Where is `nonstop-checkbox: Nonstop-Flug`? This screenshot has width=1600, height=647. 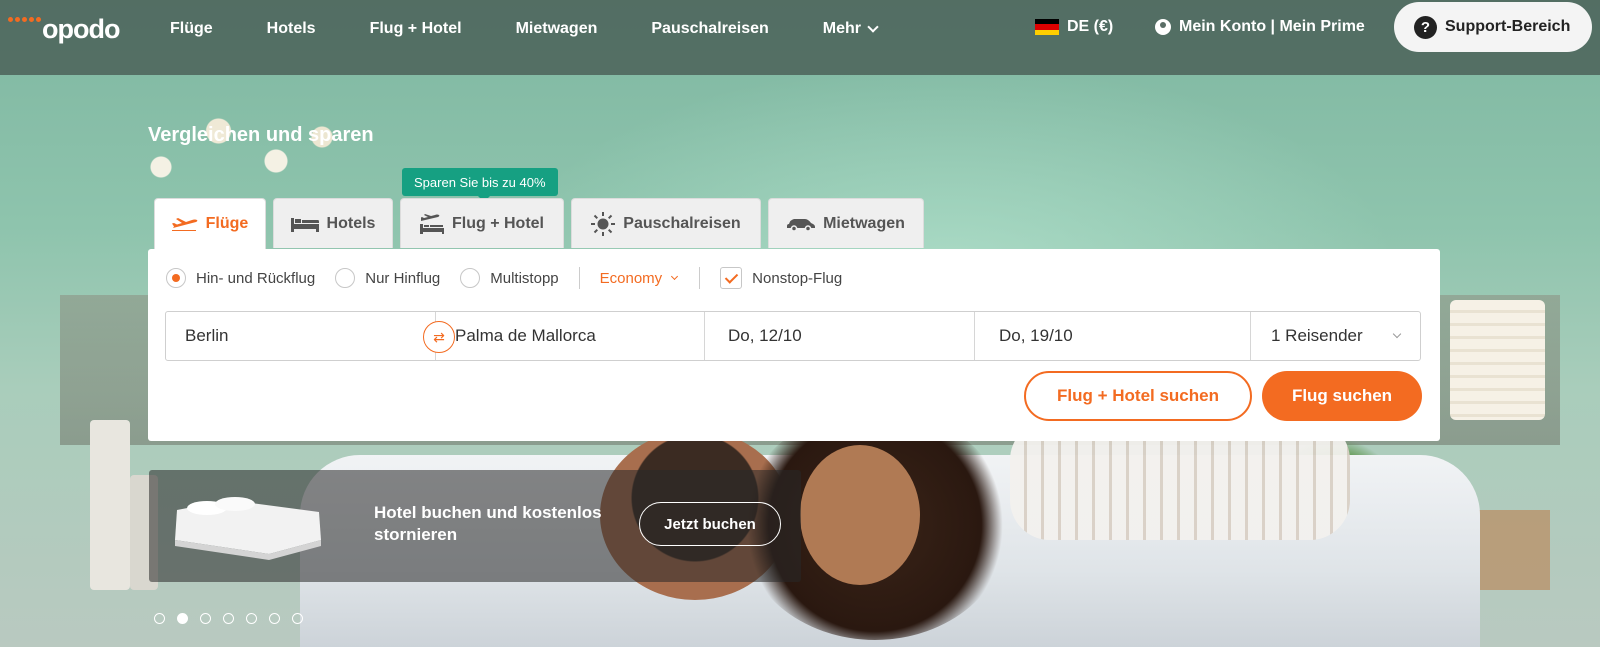
nonstop-checkbox: Nonstop-Flug is located at coordinates (781, 278).